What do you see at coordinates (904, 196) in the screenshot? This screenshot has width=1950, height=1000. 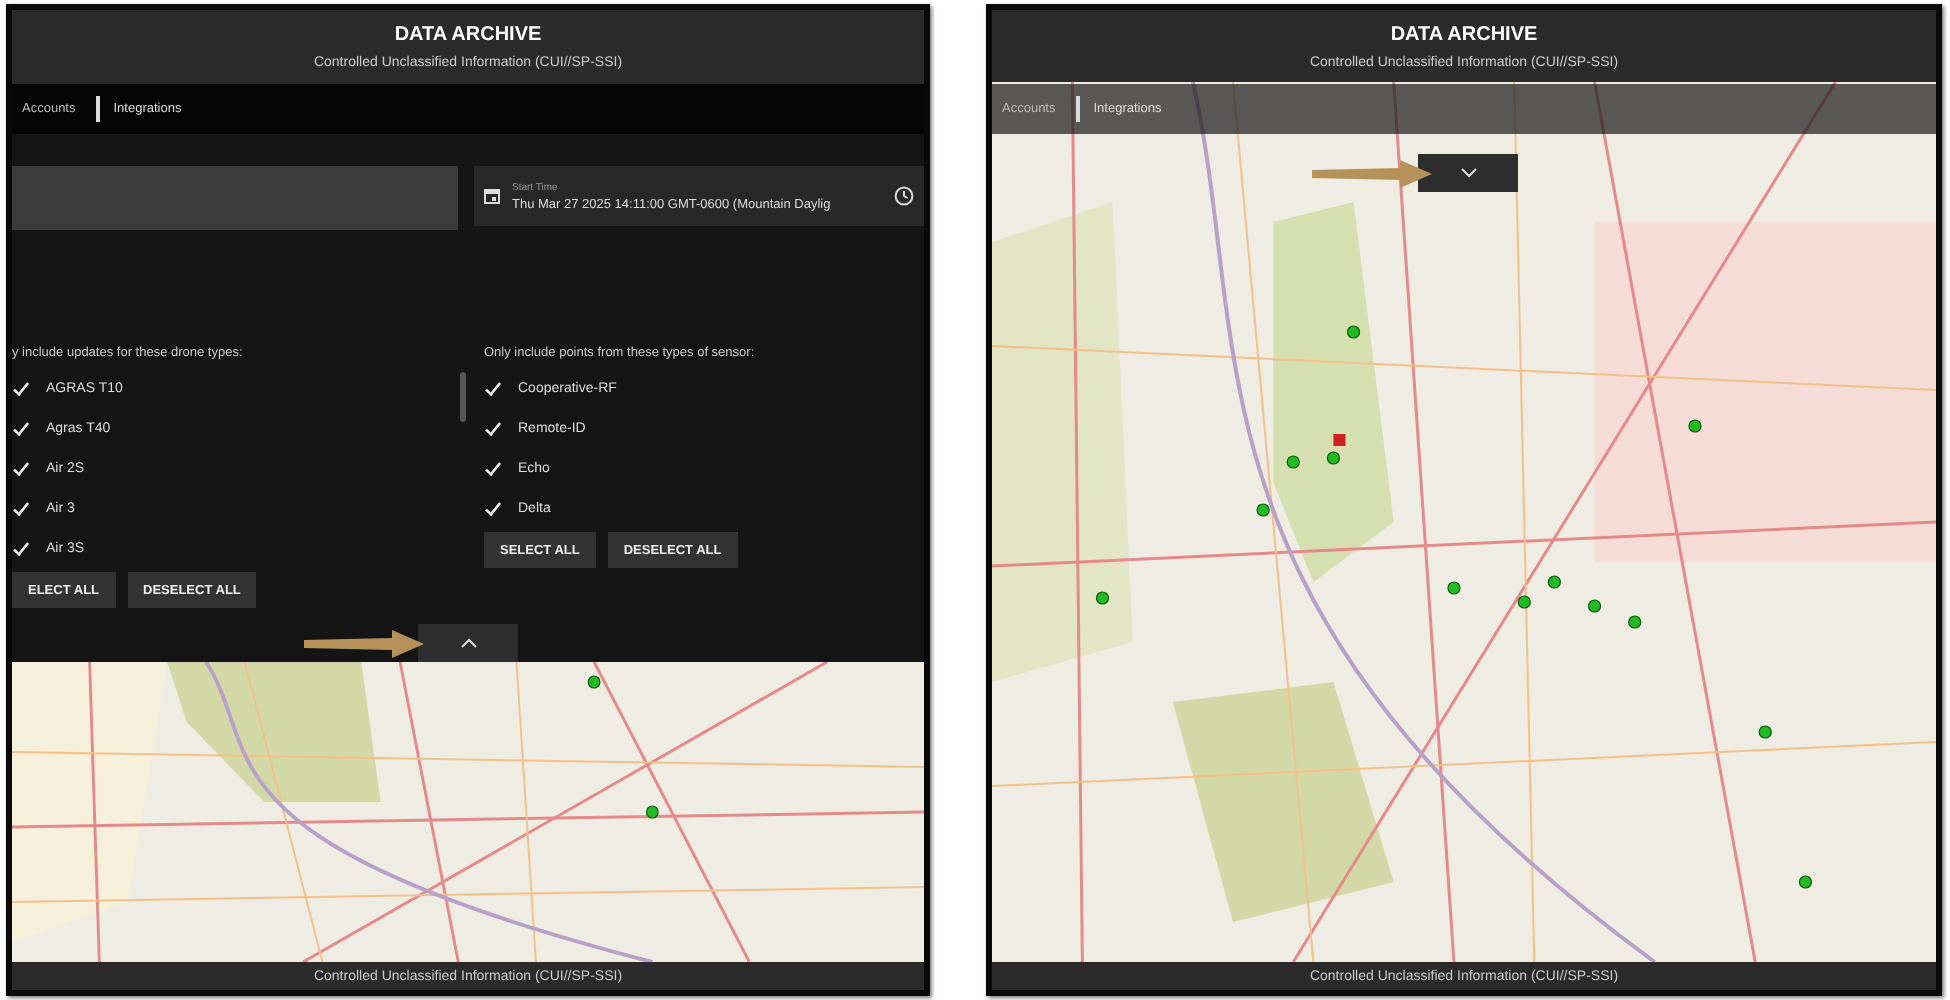 I see `clock-icon` at bounding box center [904, 196].